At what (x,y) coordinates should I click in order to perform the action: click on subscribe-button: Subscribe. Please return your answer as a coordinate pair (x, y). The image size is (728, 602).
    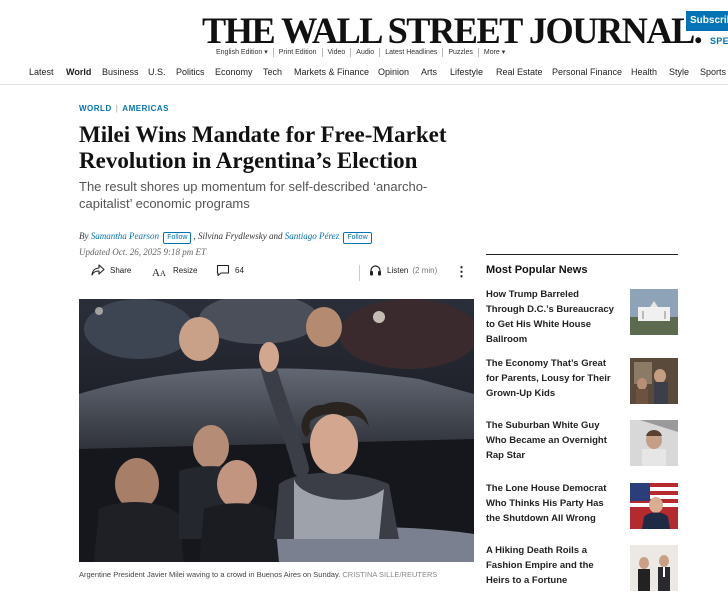
    Looking at the image, I should click on (707, 21).